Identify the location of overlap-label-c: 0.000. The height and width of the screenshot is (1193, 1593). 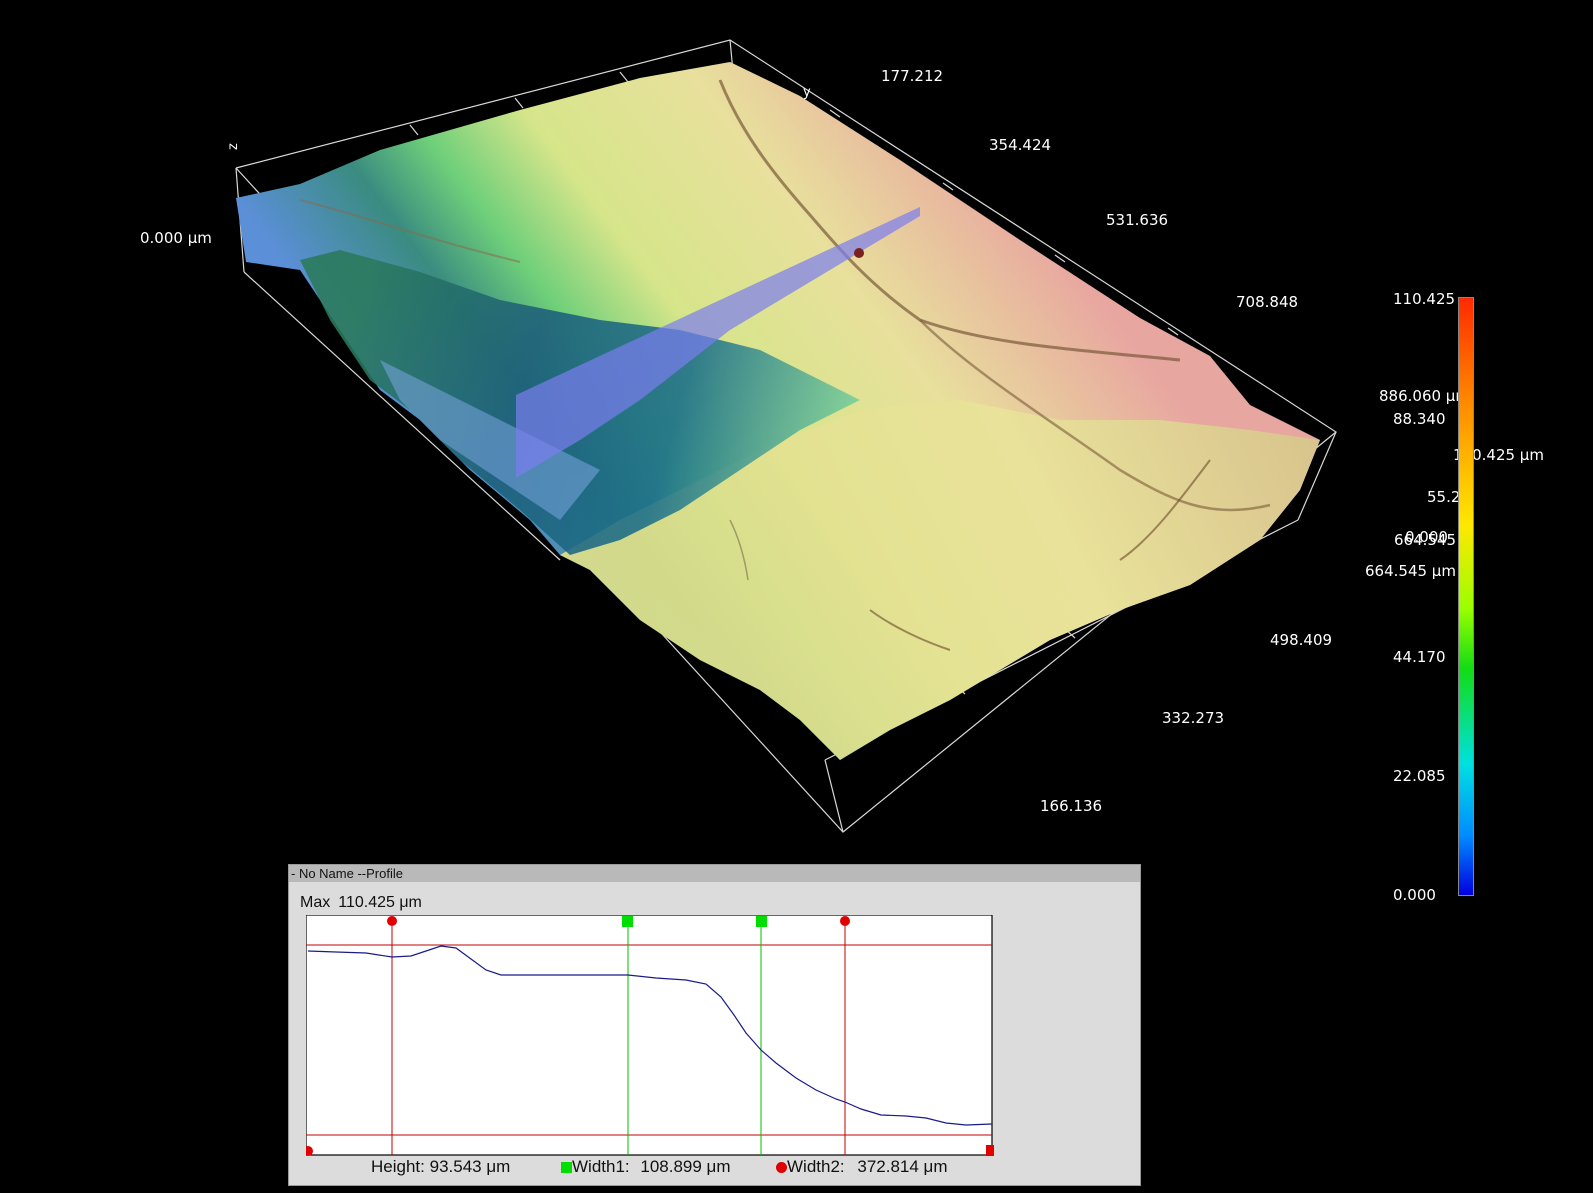
(1426, 537).